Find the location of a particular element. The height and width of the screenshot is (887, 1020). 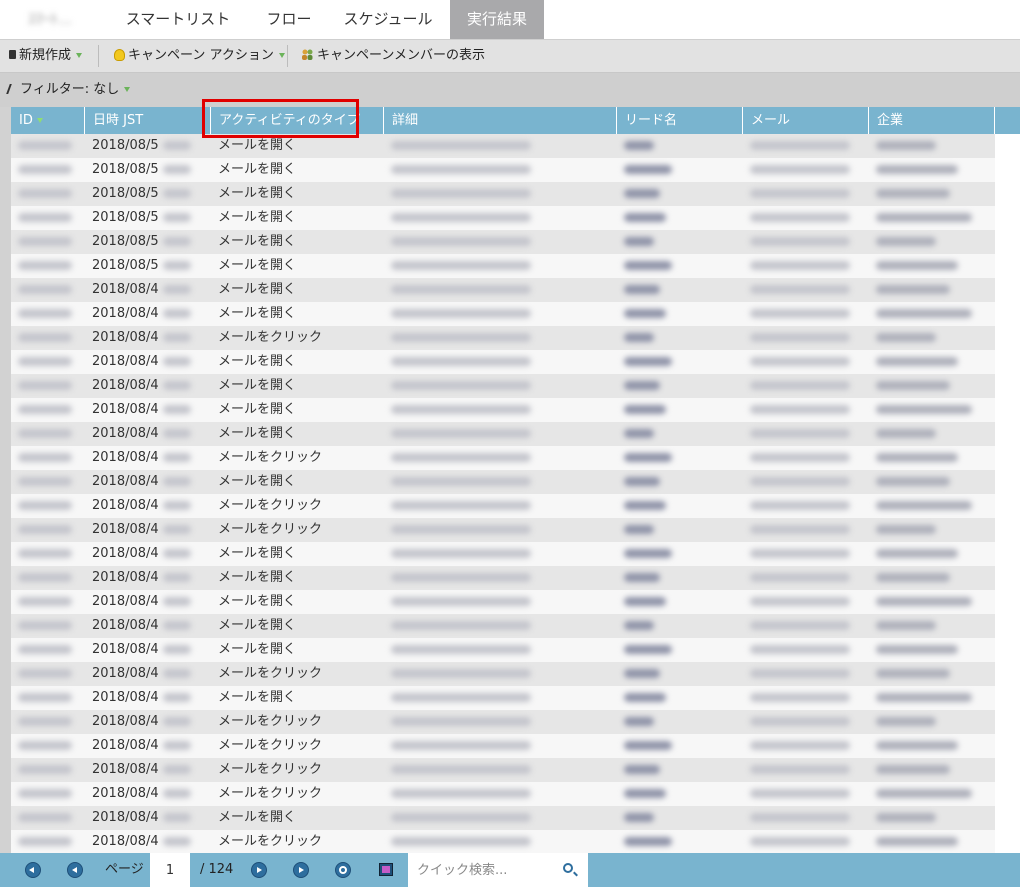

tab-flow: フロー is located at coordinates (289, 19).